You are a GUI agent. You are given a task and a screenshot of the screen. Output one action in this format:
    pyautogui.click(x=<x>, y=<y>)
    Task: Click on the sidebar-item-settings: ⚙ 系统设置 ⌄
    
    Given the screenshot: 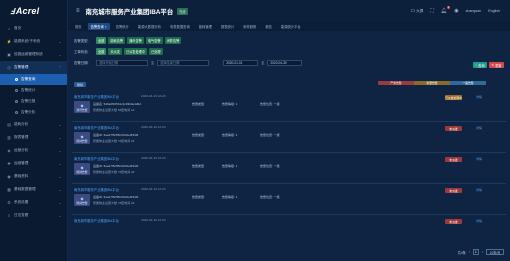 What is the action you would take?
    pyautogui.click(x=33, y=202)
    